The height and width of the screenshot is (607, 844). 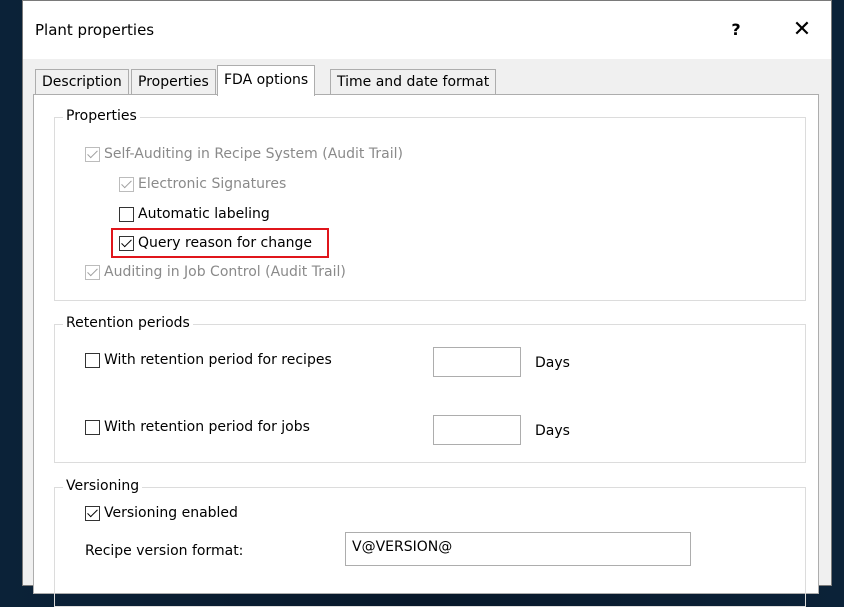 I want to click on query-reason-checkbox-row: Query reason for change, so click(x=215, y=243).